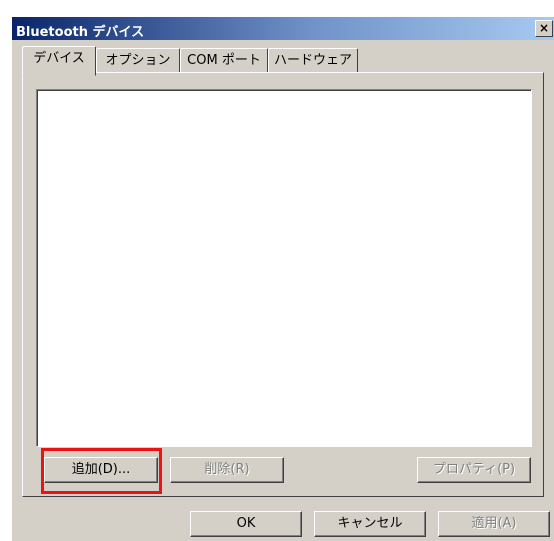 Image resolution: width=554 pixels, height=541 pixels. I want to click on tab-com-ports: COM ポート, so click(224, 61).